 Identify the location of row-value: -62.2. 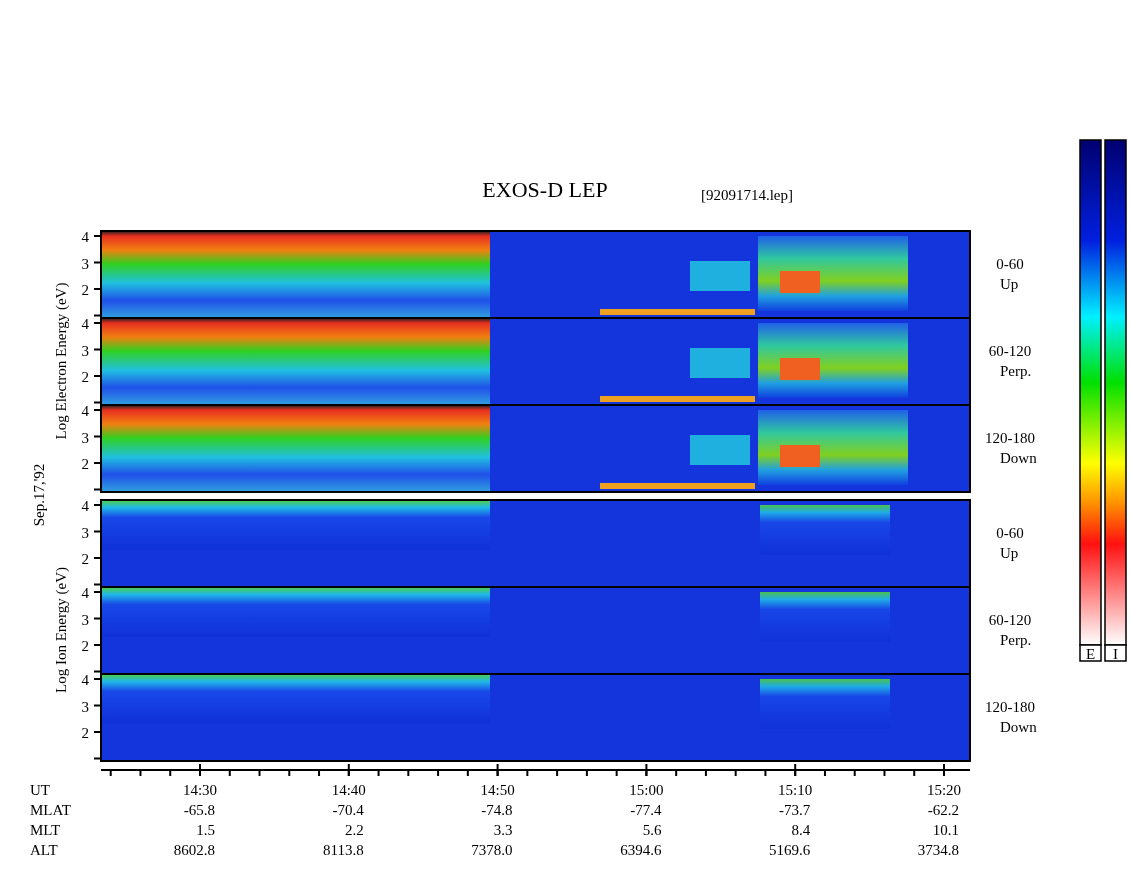
(943, 810).